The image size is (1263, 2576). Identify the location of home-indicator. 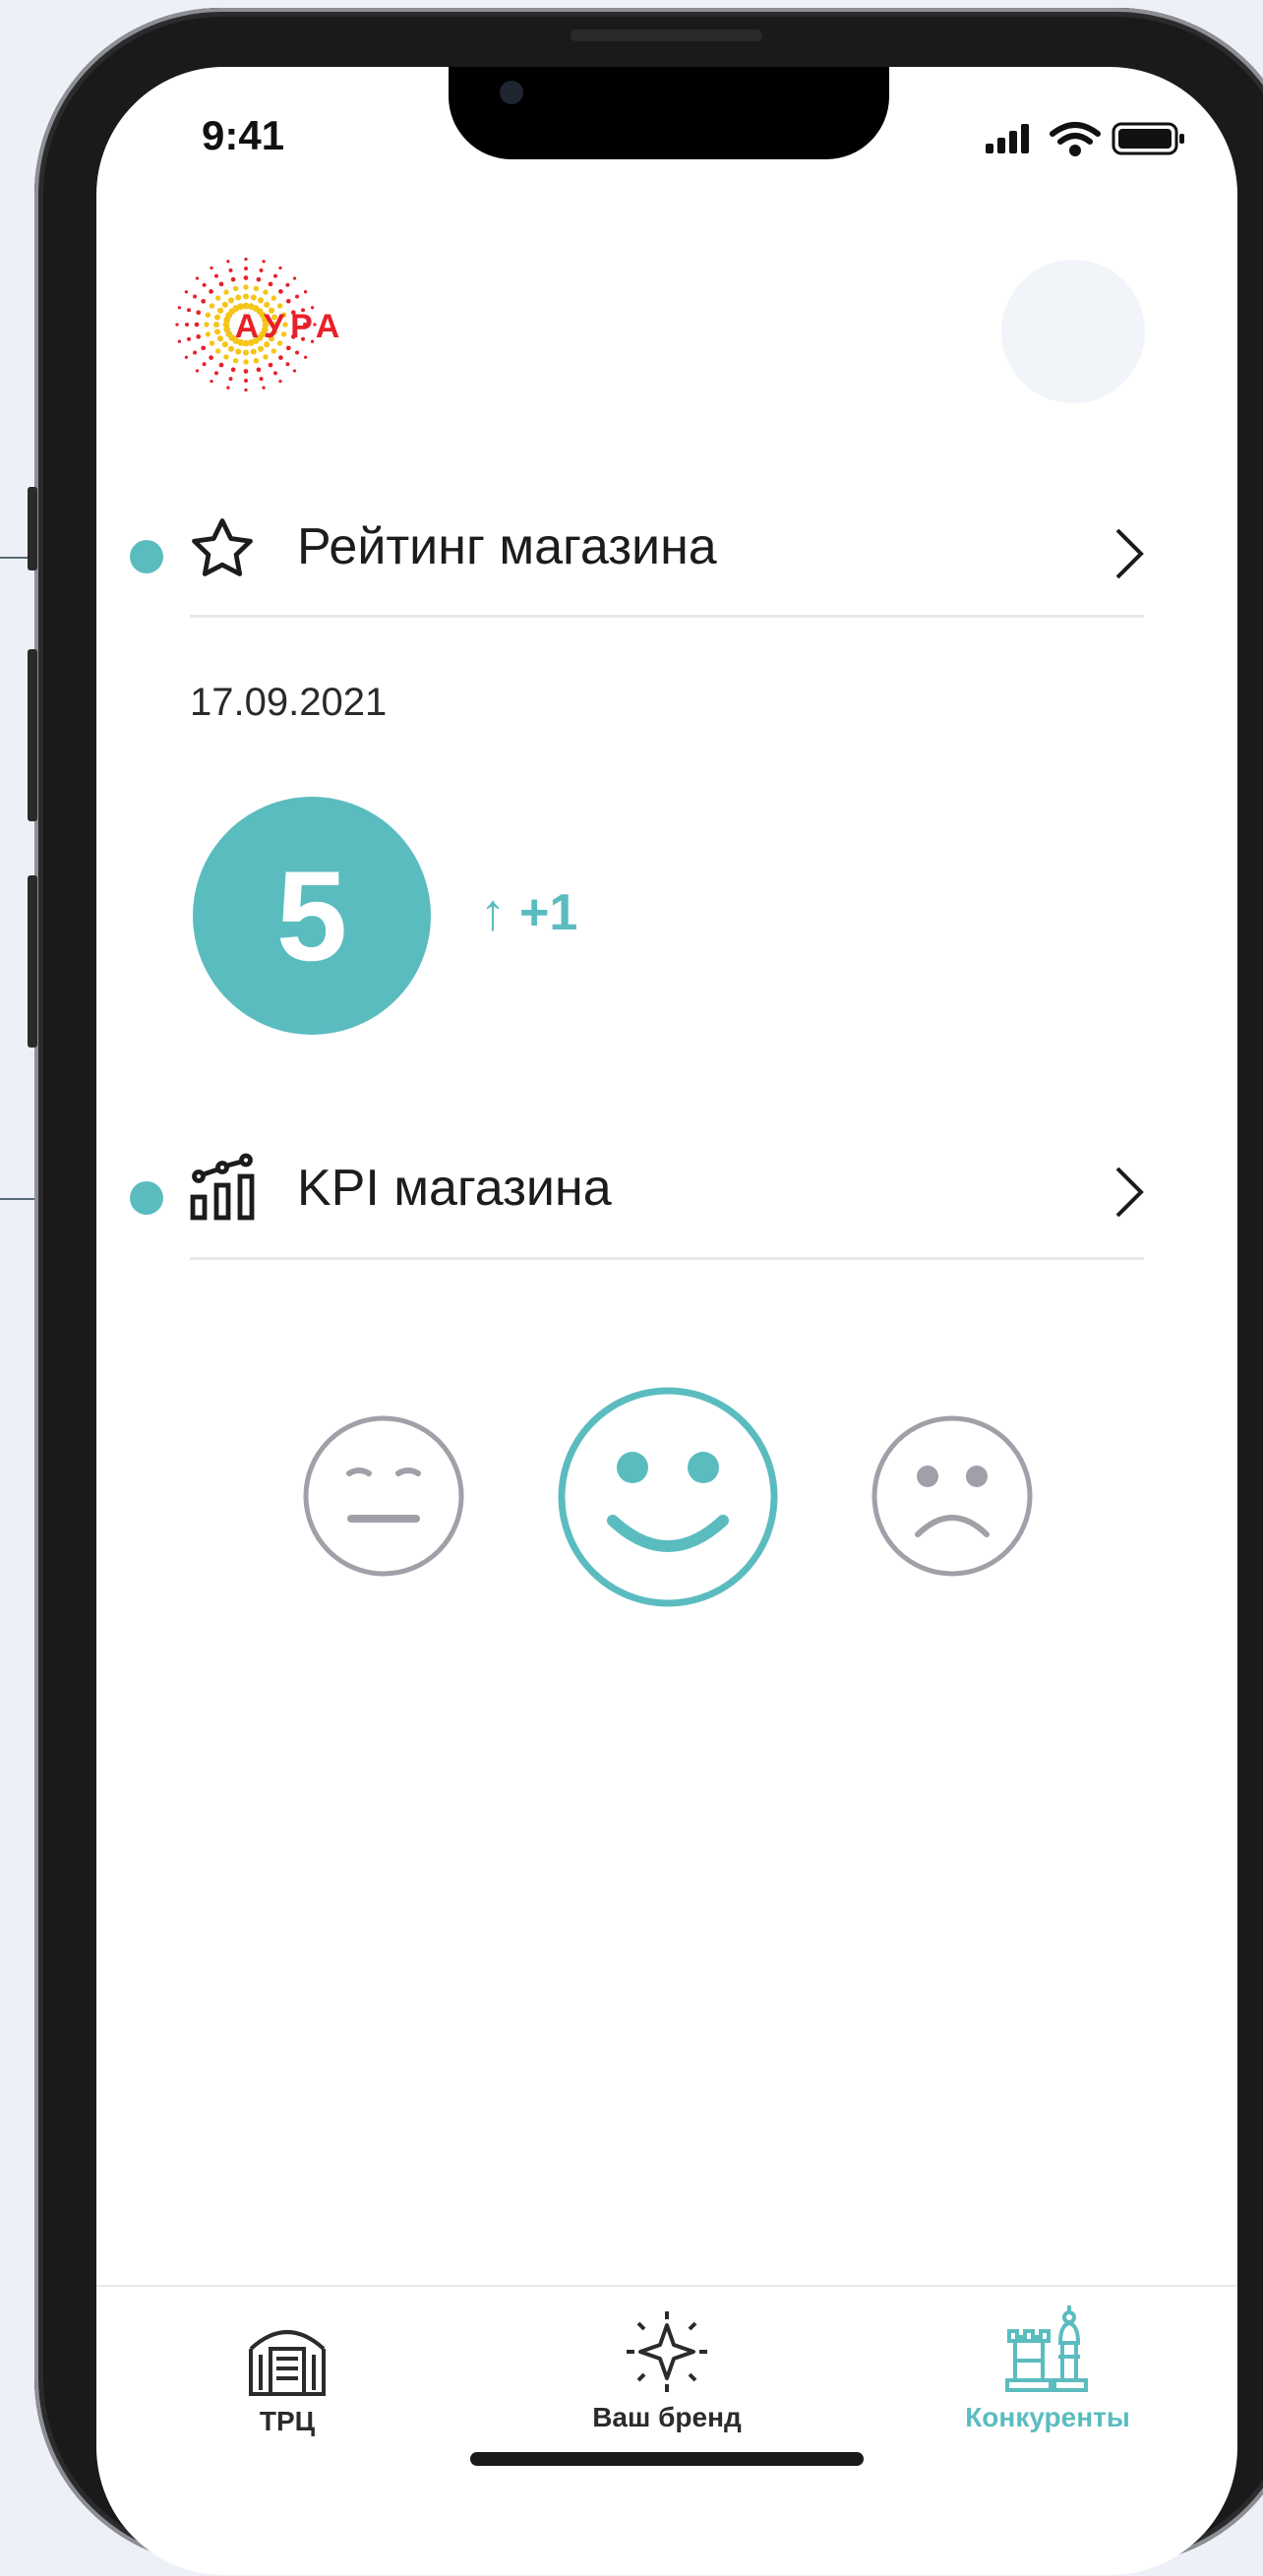
(667, 2459).